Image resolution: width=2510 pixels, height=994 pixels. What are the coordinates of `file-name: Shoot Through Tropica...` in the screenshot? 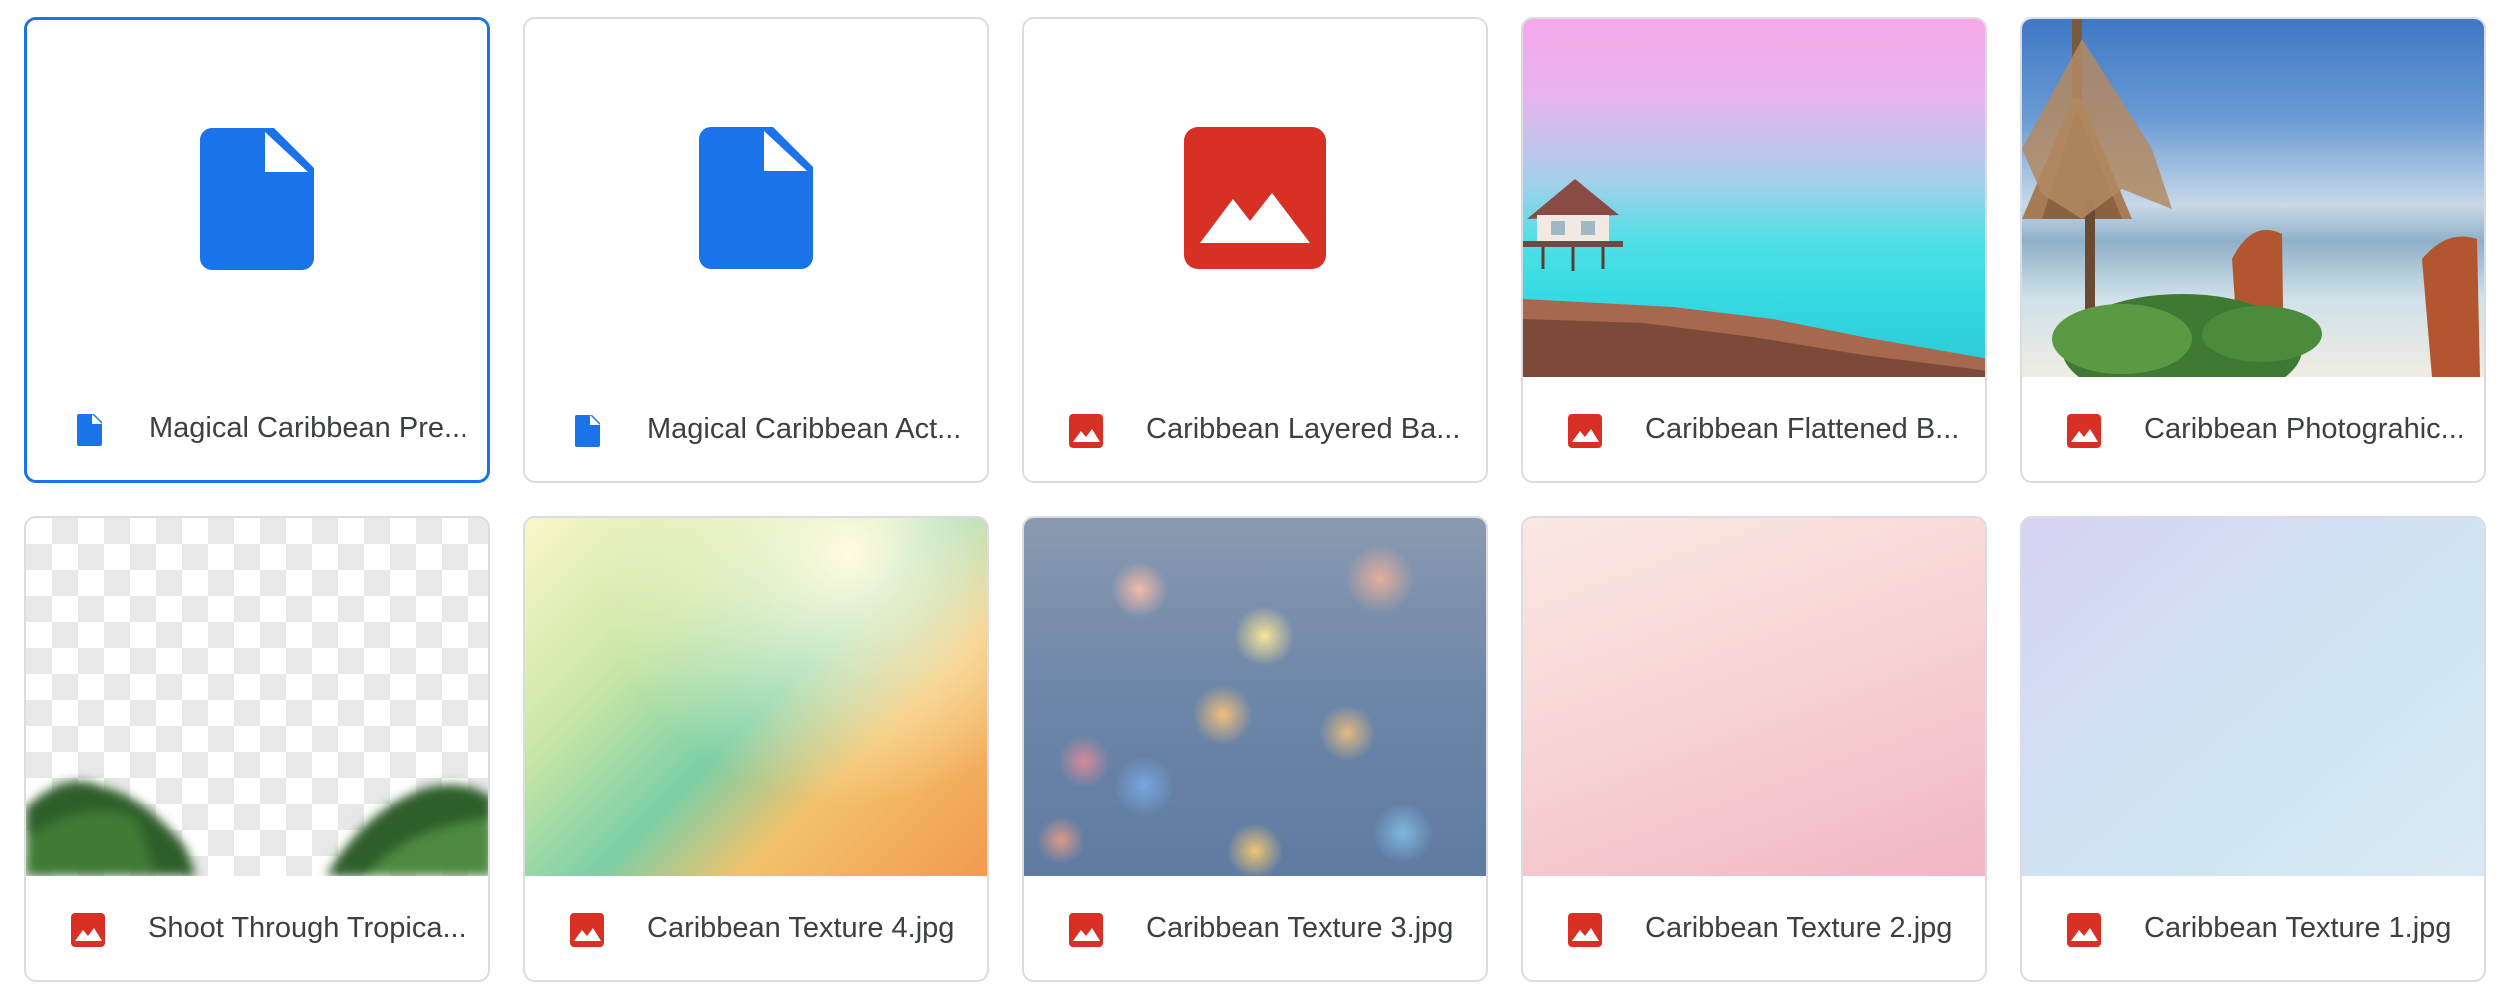 It's located at (307, 928).